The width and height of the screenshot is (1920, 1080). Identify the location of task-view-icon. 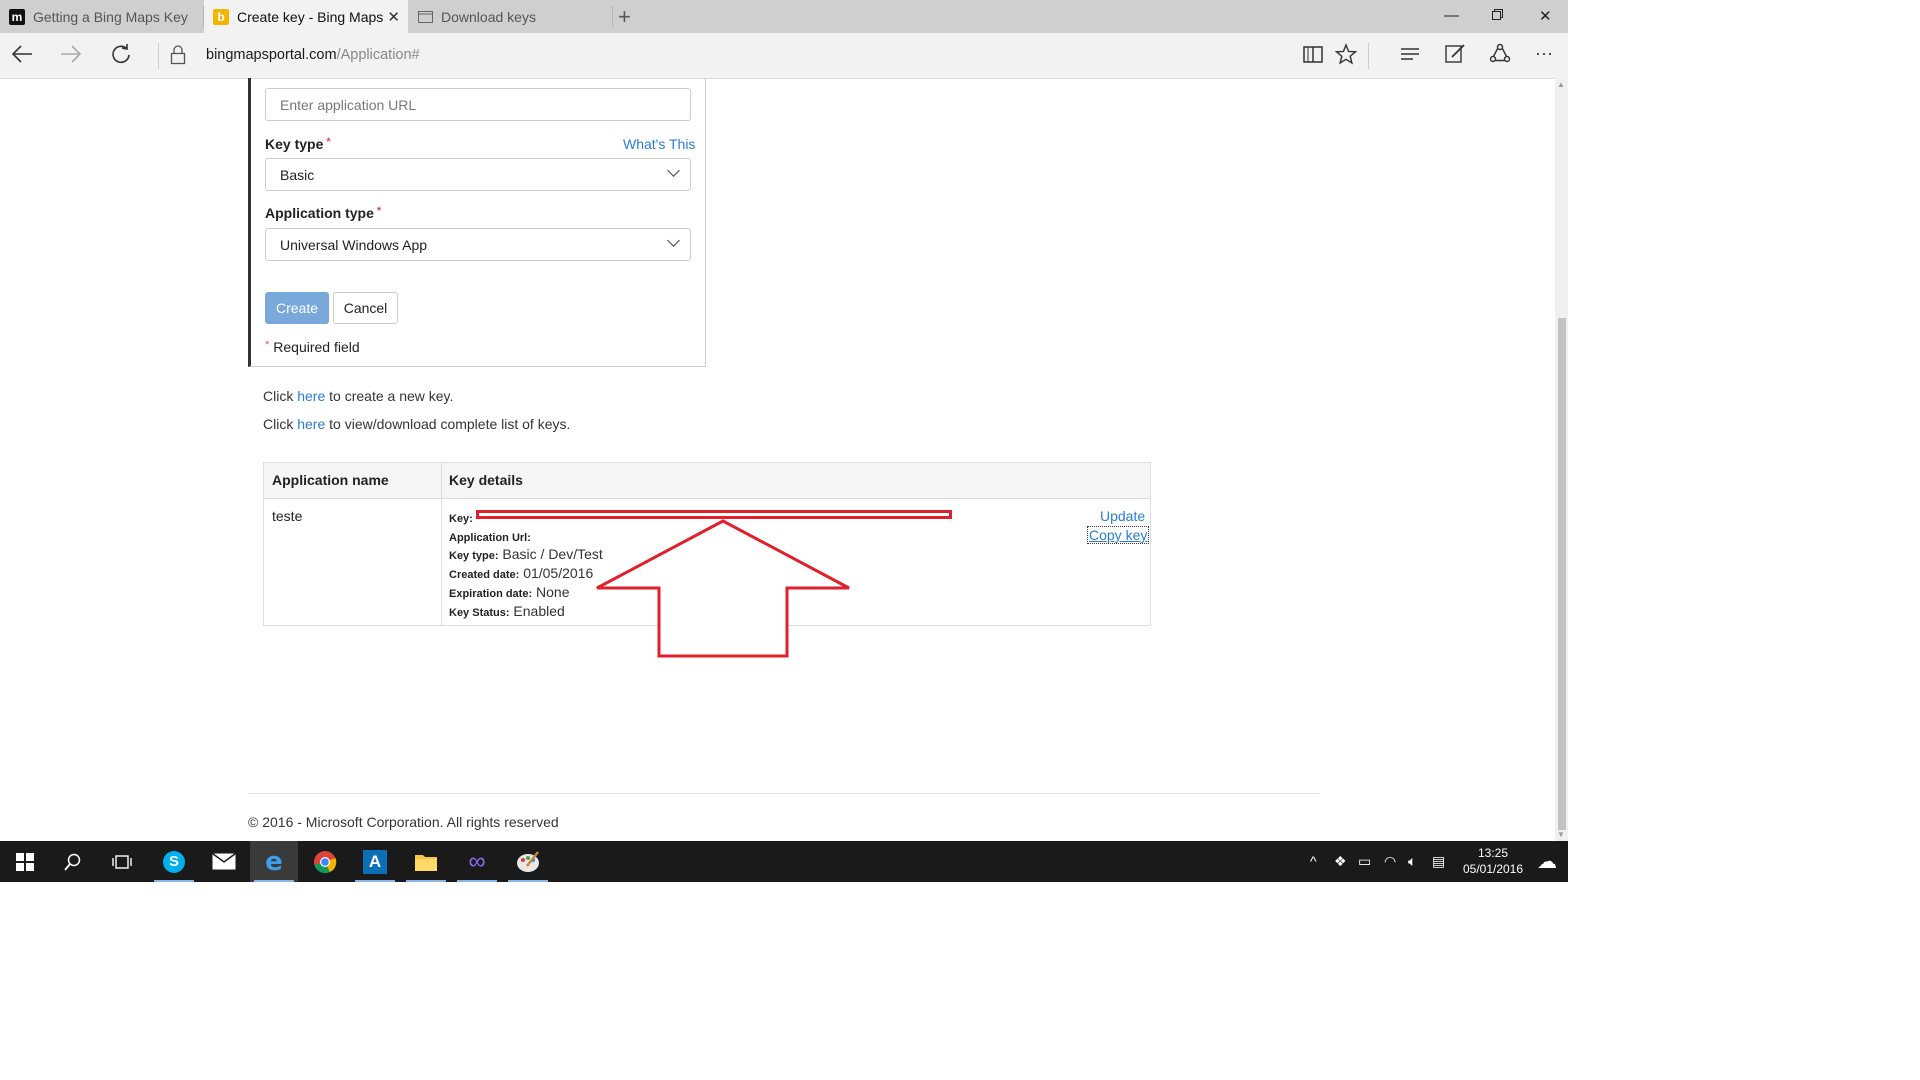
(122, 861).